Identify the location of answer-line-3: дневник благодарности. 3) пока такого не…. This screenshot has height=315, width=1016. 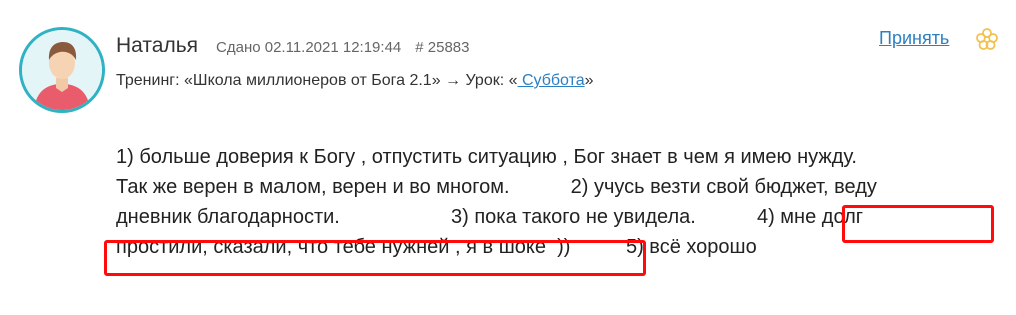
(490, 217).